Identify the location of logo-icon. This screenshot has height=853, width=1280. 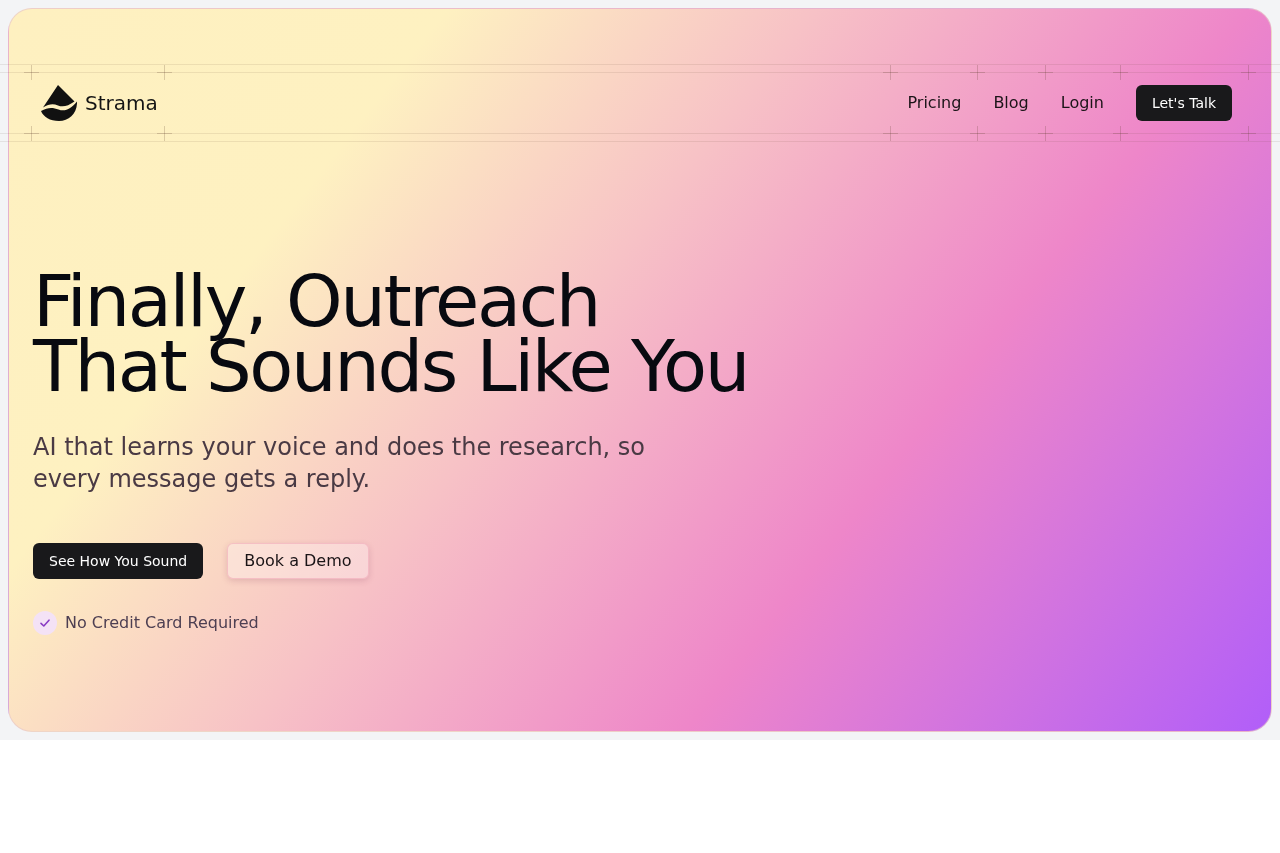
(59, 103).